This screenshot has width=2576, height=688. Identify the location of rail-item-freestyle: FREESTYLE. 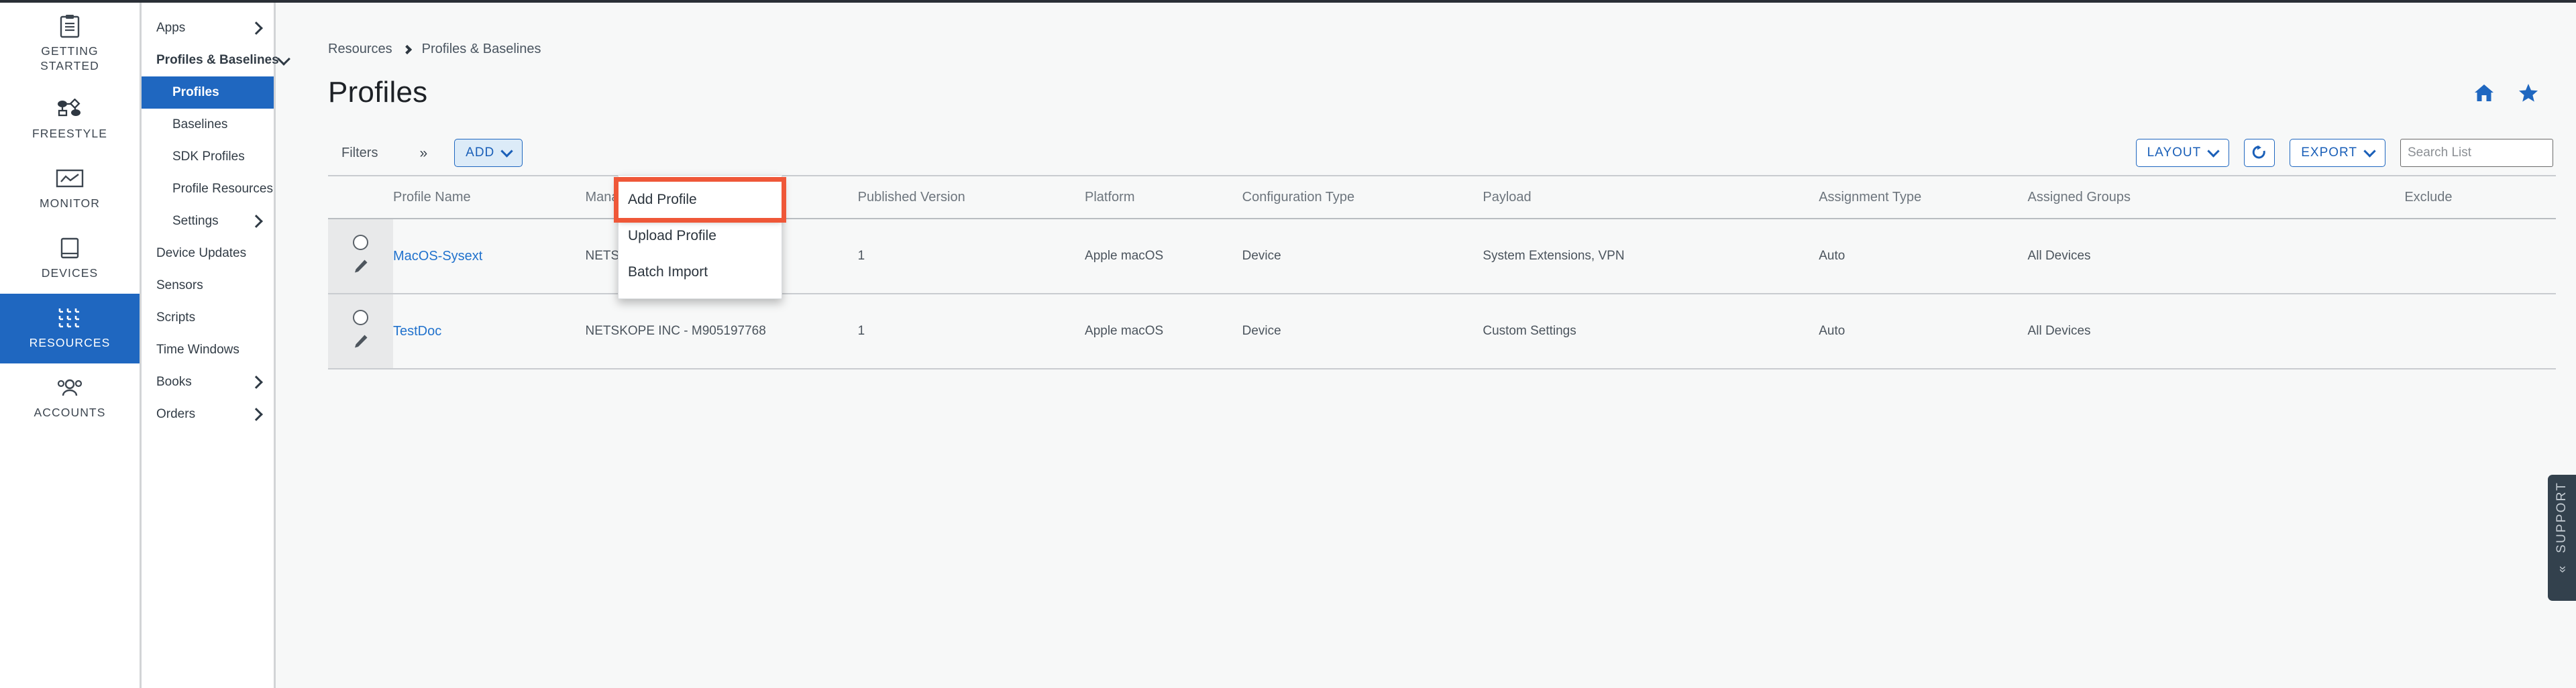
(70, 119).